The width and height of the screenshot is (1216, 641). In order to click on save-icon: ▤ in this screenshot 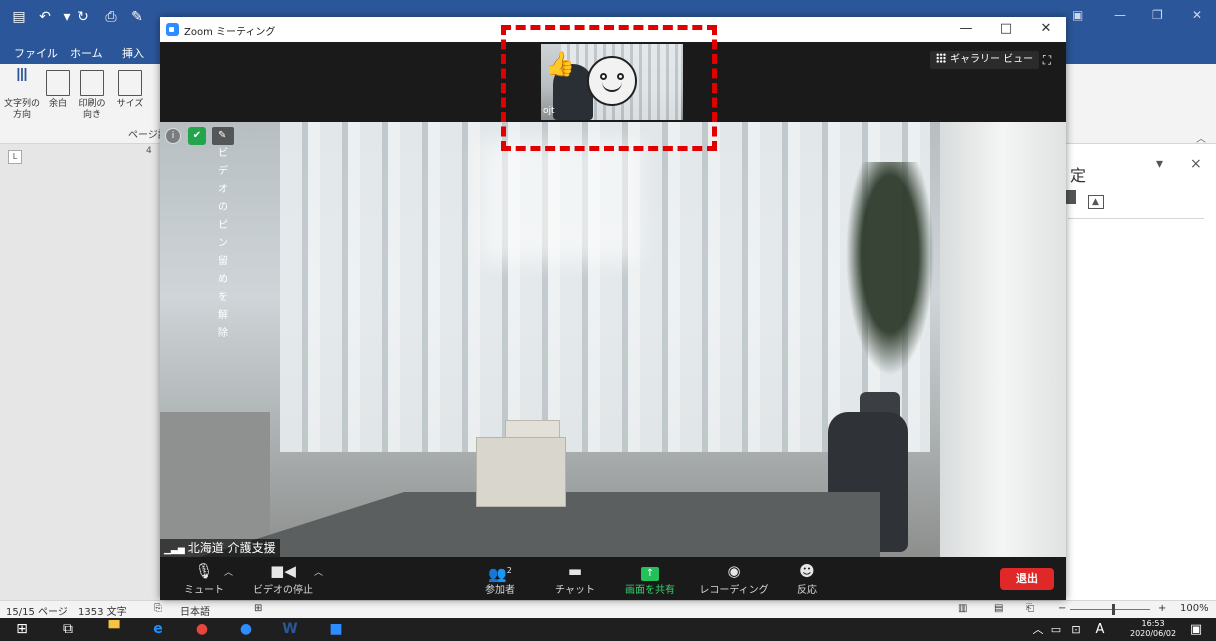, I will do `click(19, 17)`.